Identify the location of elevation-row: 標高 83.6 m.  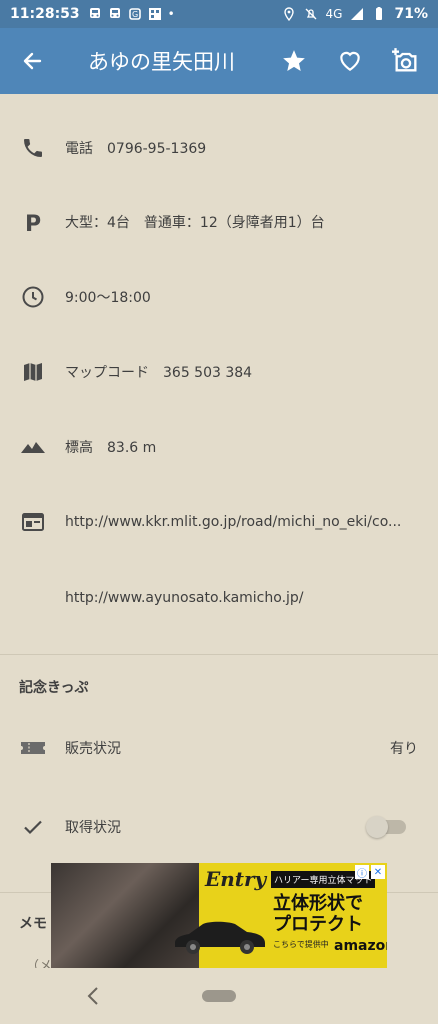
(219, 446).